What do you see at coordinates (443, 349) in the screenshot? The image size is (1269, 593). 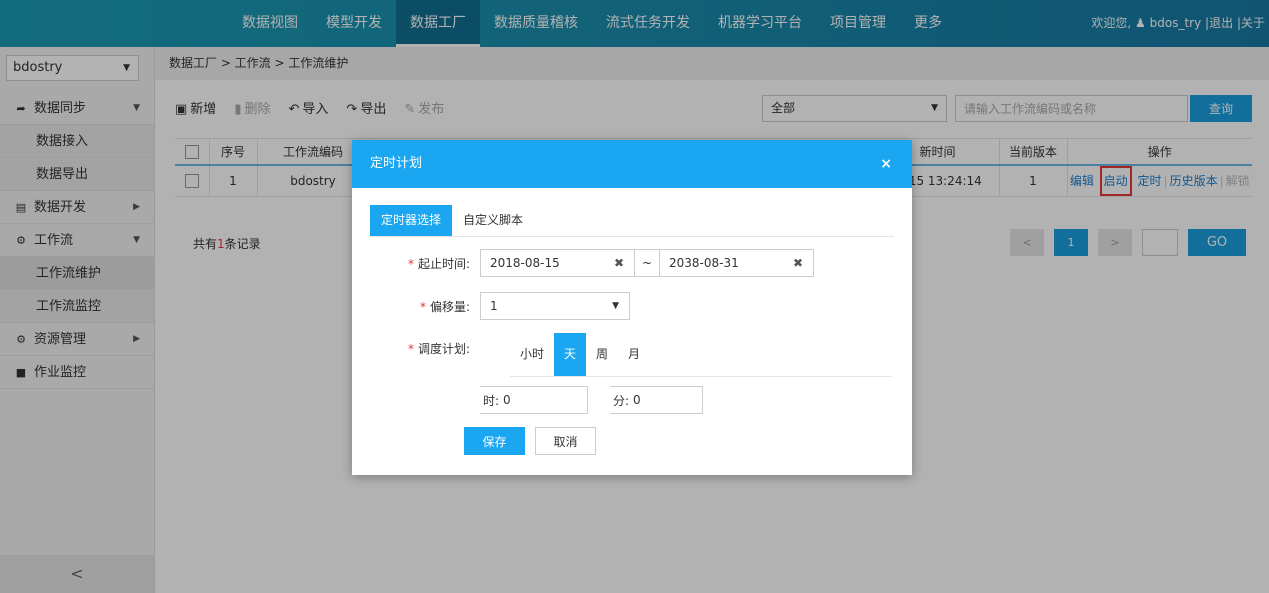 I see `schedule-label-text: 调度计划:` at bounding box center [443, 349].